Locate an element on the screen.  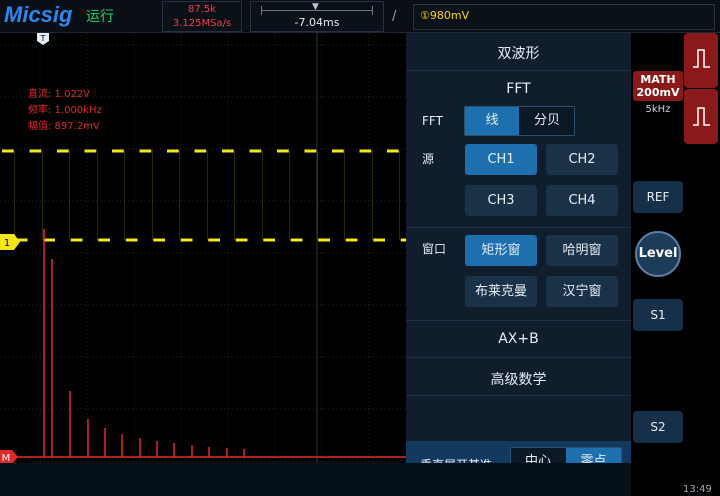
math-channel-badge: MATH 200mV is located at coordinates (658, 86).